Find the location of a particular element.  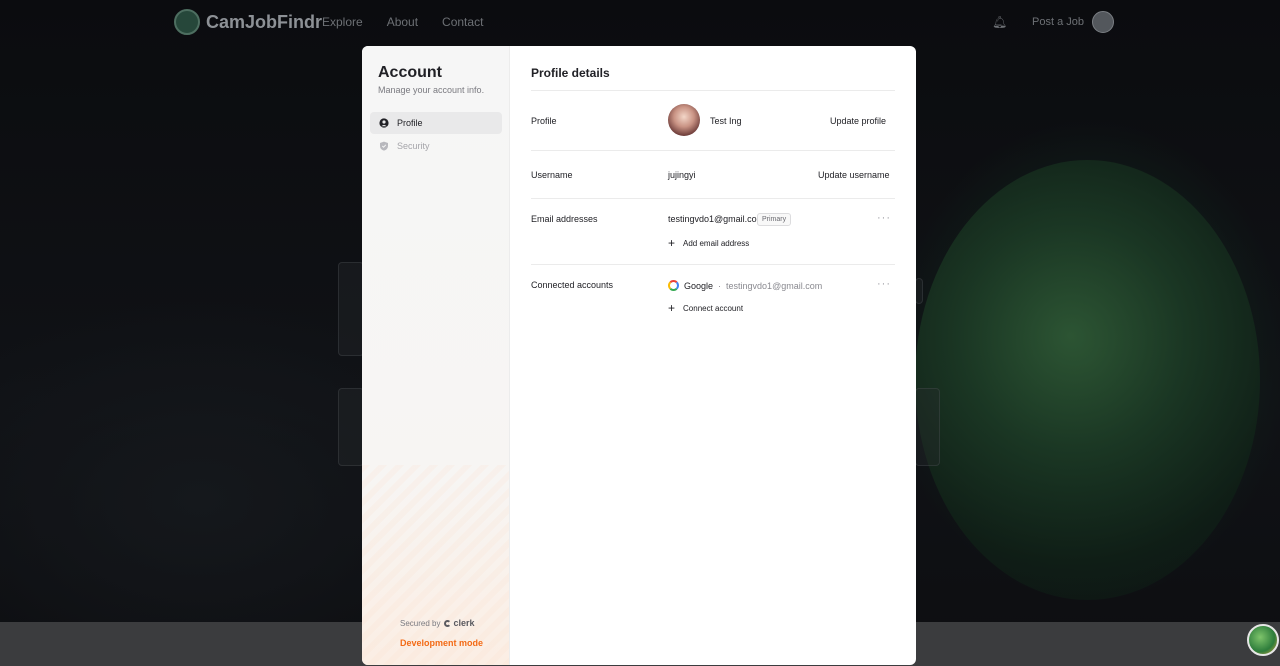

bell-icon: 🔔︎ is located at coordinates (999, 22).